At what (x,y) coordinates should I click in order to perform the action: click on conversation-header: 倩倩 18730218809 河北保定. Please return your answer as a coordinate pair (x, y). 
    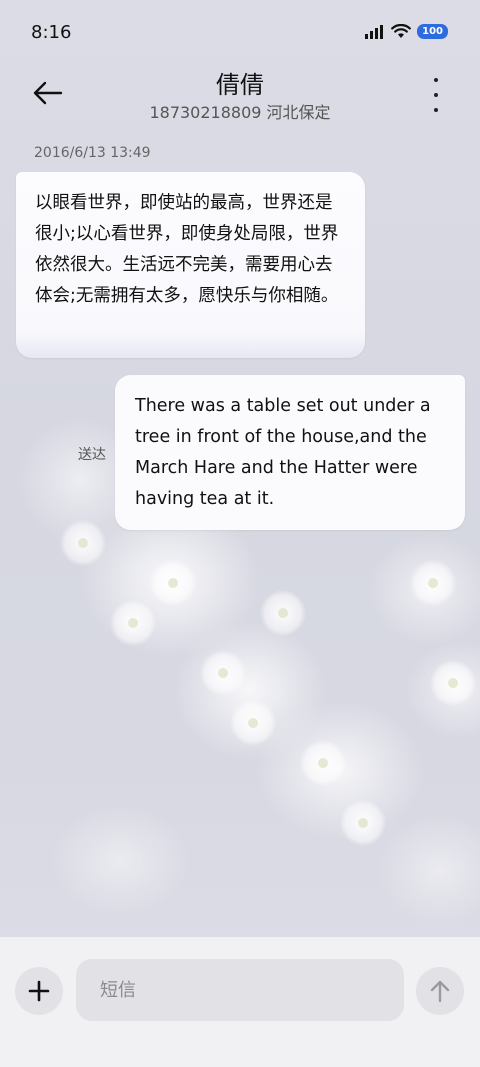
    Looking at the image, I should click on (240, 95).